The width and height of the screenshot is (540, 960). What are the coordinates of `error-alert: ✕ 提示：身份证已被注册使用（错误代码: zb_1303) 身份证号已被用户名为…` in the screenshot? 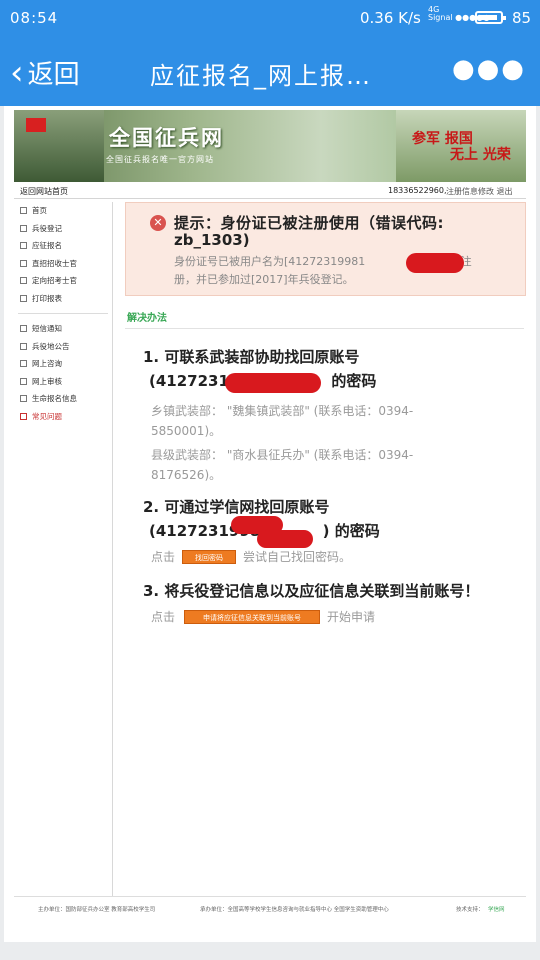 It's located at (325, 249).